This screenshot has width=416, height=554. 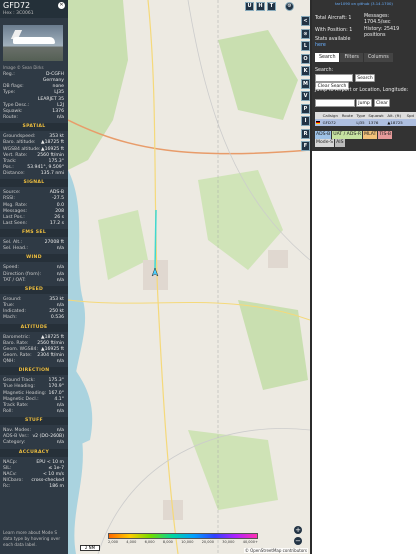 What do you see at coordinates (340, 143) in the screenshot?
I see `source-badge: AIS` at bounding box center [340, 143].